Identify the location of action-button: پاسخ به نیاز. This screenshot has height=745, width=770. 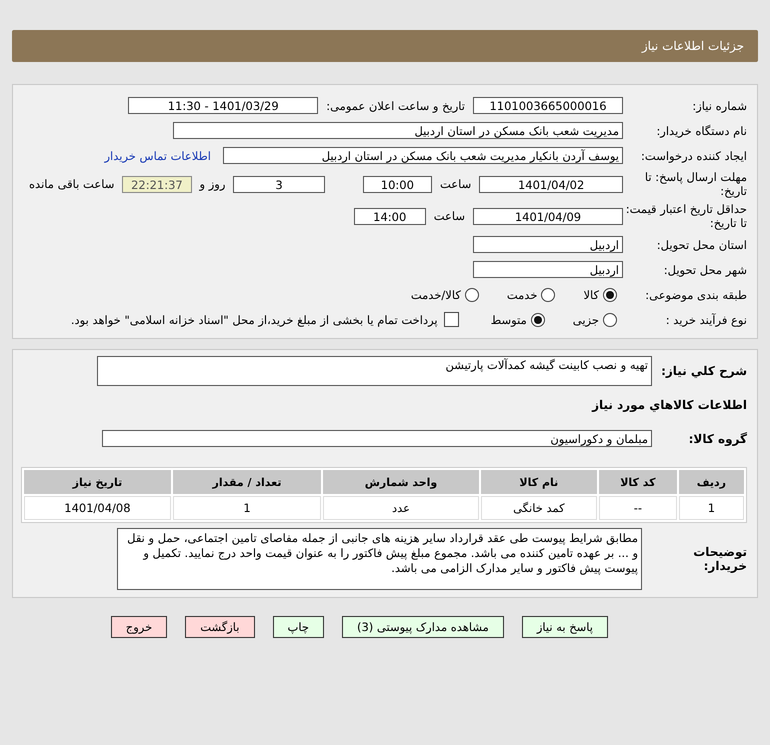
(565, 627).